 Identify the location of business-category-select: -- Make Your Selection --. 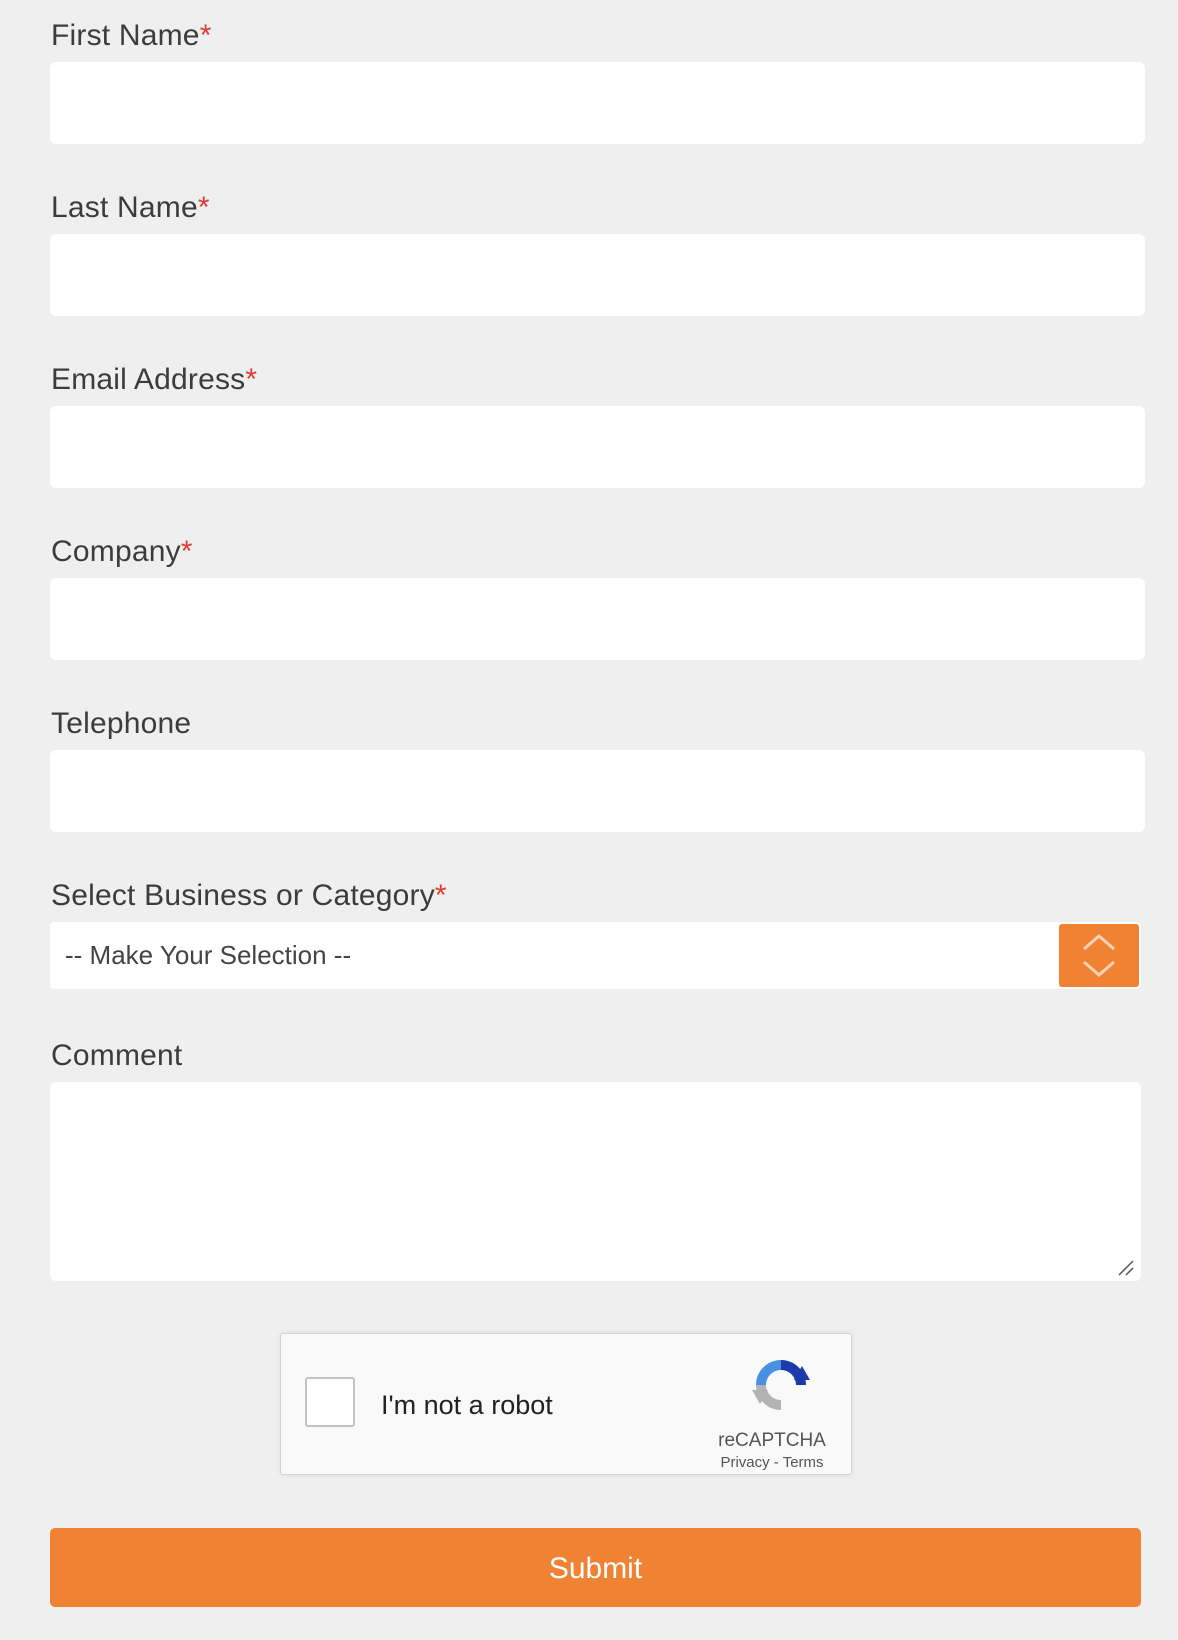
(595, 955).